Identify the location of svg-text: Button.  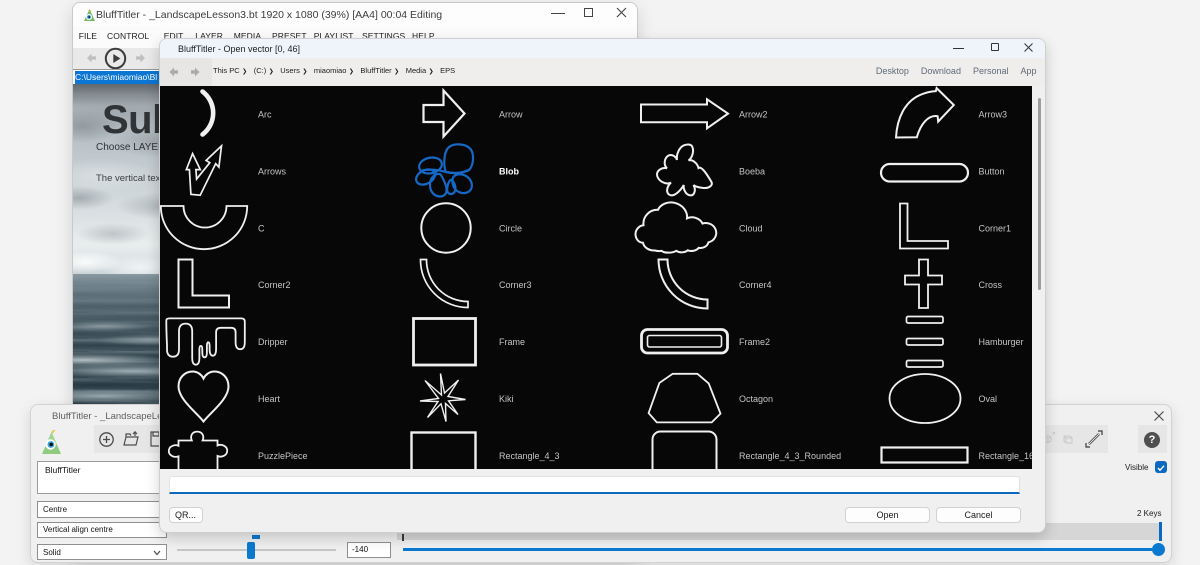
(992, 171).